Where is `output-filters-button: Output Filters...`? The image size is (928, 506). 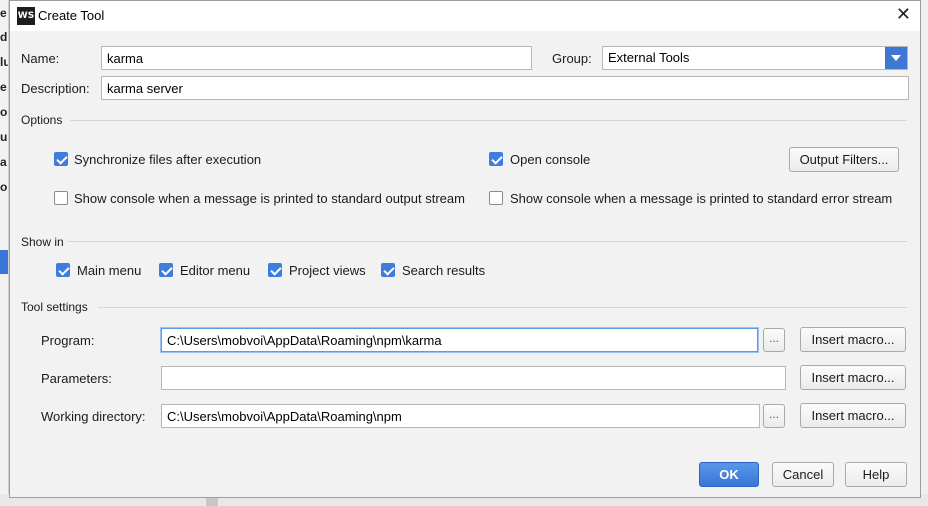 output-filters-button: Output Filters... is located at coordinates (844, 159).